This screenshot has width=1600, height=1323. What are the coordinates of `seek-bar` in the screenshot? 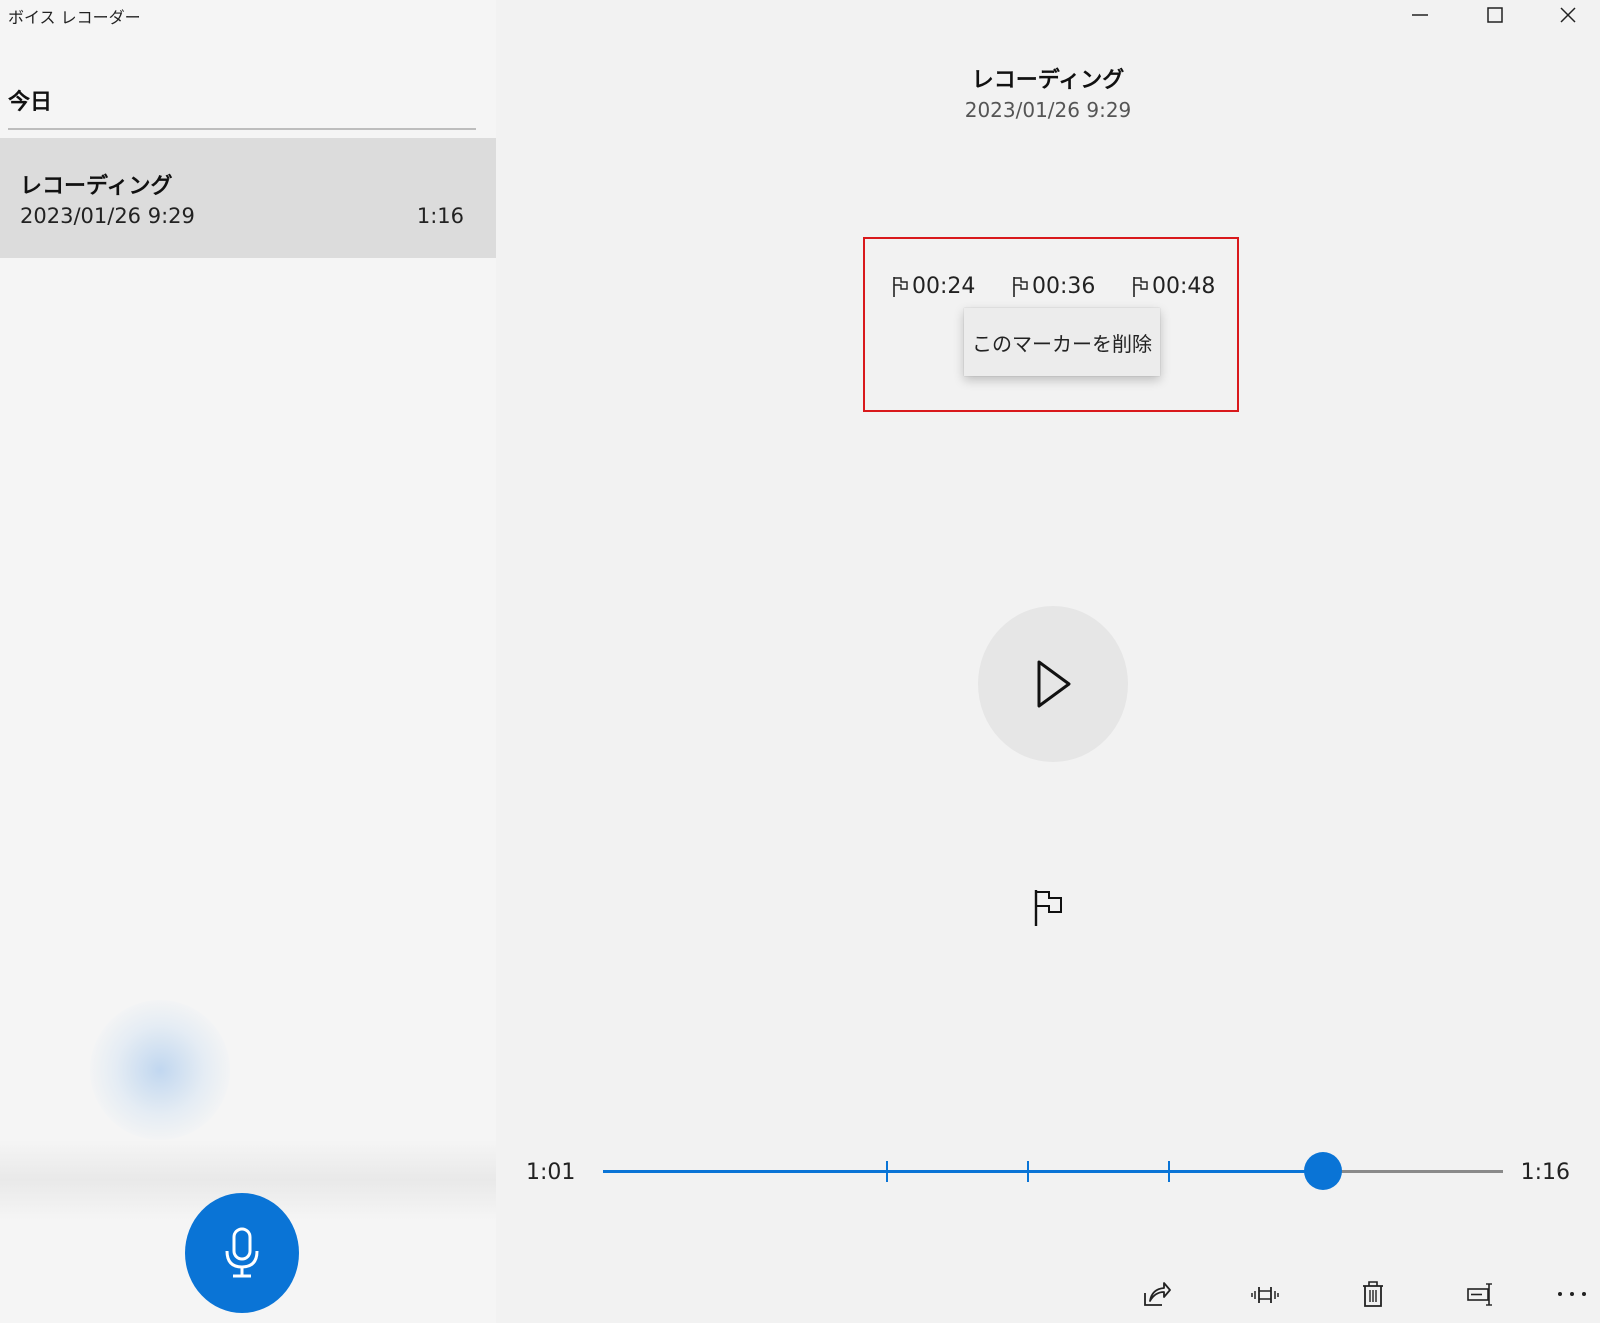 It's located at (1053, 1171).